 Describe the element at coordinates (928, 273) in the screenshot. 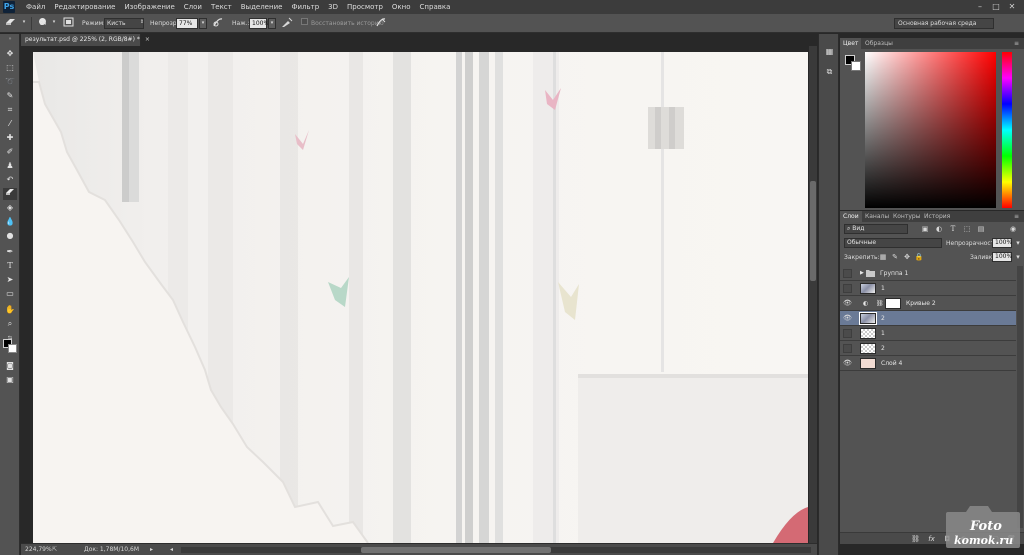

I see `layer-row: ▶ Группа 1` at that location.